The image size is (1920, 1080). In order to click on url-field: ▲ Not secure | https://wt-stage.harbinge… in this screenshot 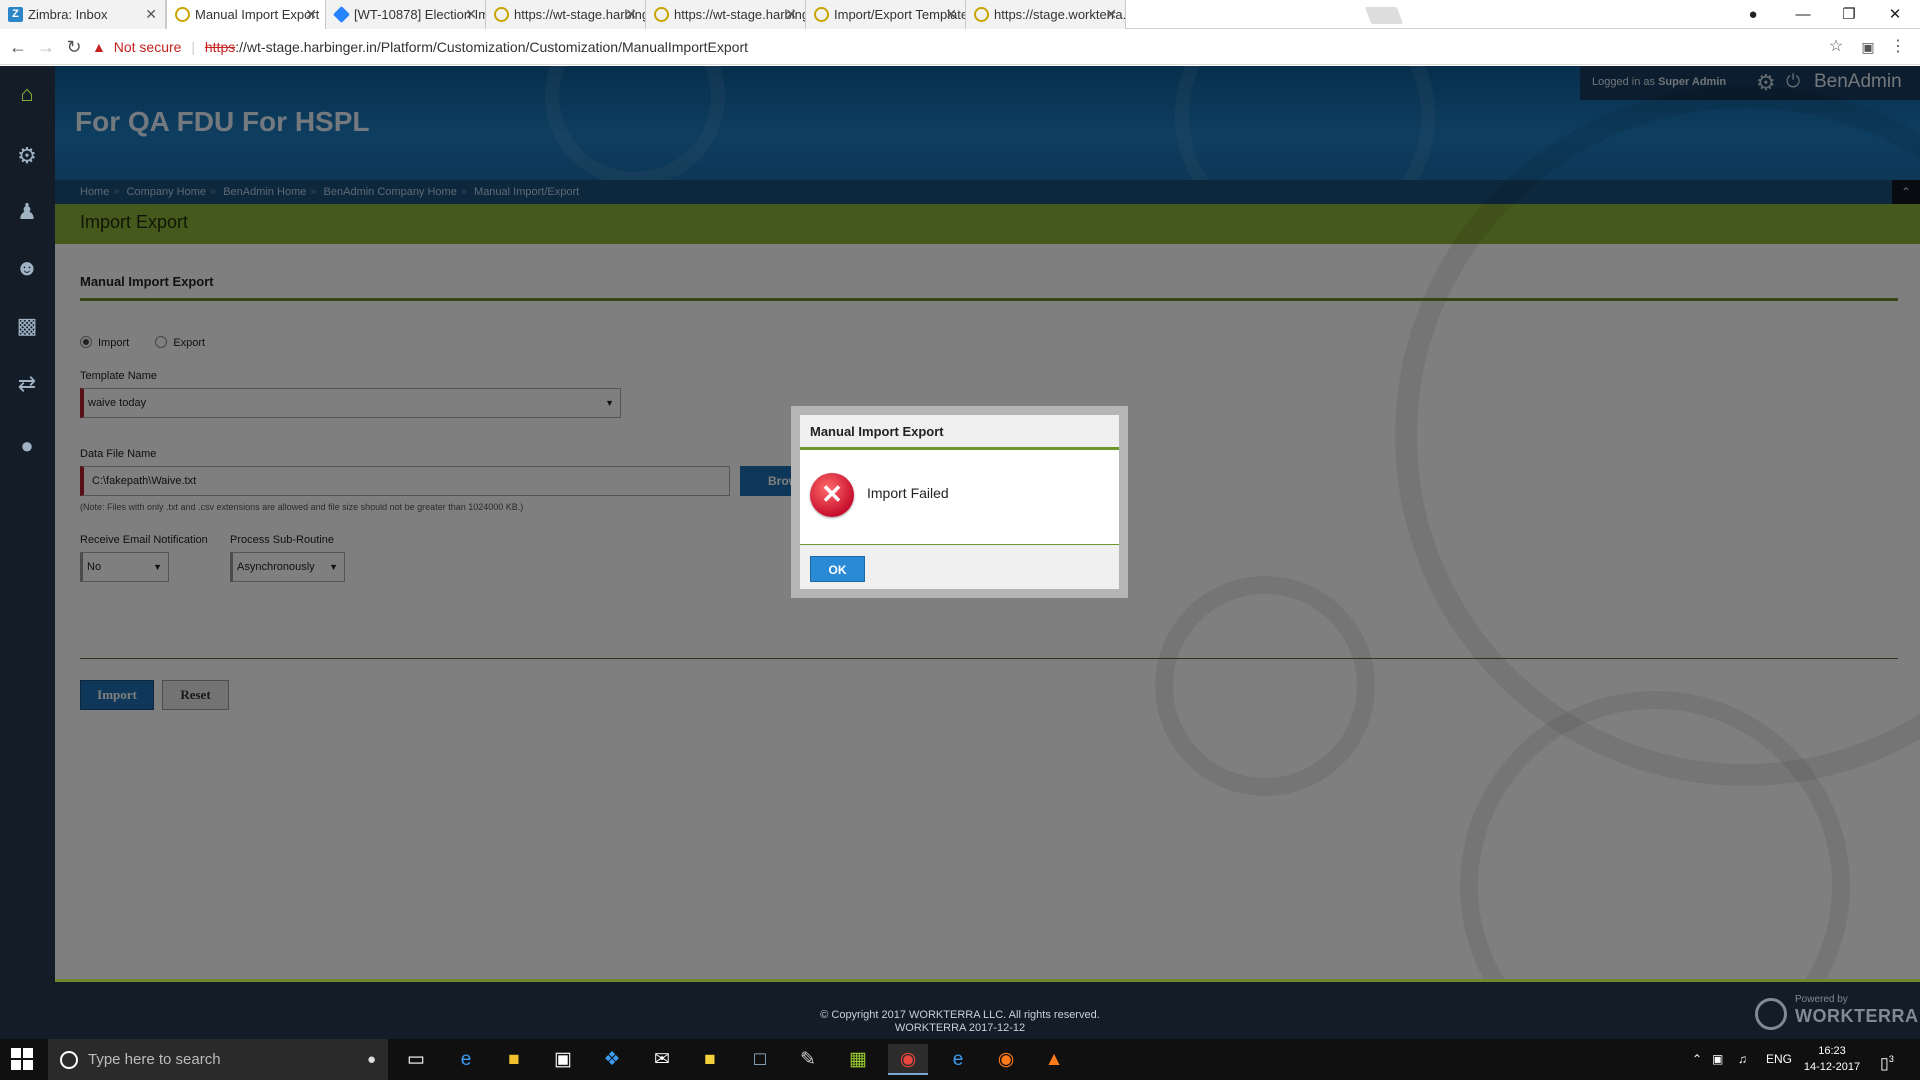, I will do `click(956, 47)`.